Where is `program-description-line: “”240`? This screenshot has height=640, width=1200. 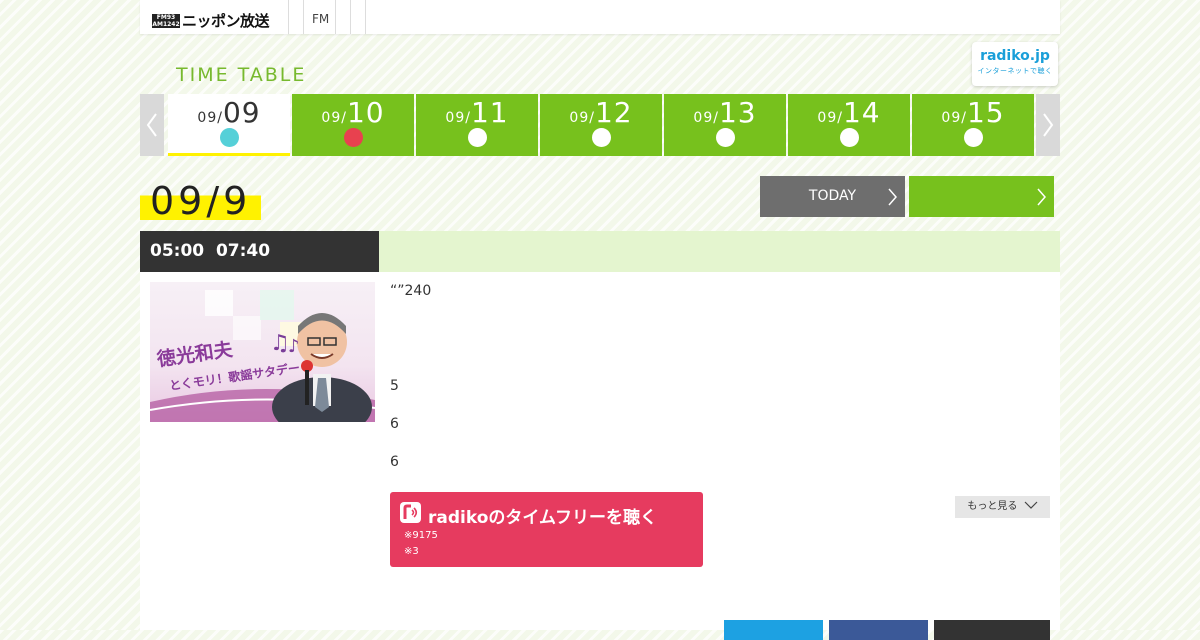 program-description-line: “”240 is located at coordinates (411, 291).